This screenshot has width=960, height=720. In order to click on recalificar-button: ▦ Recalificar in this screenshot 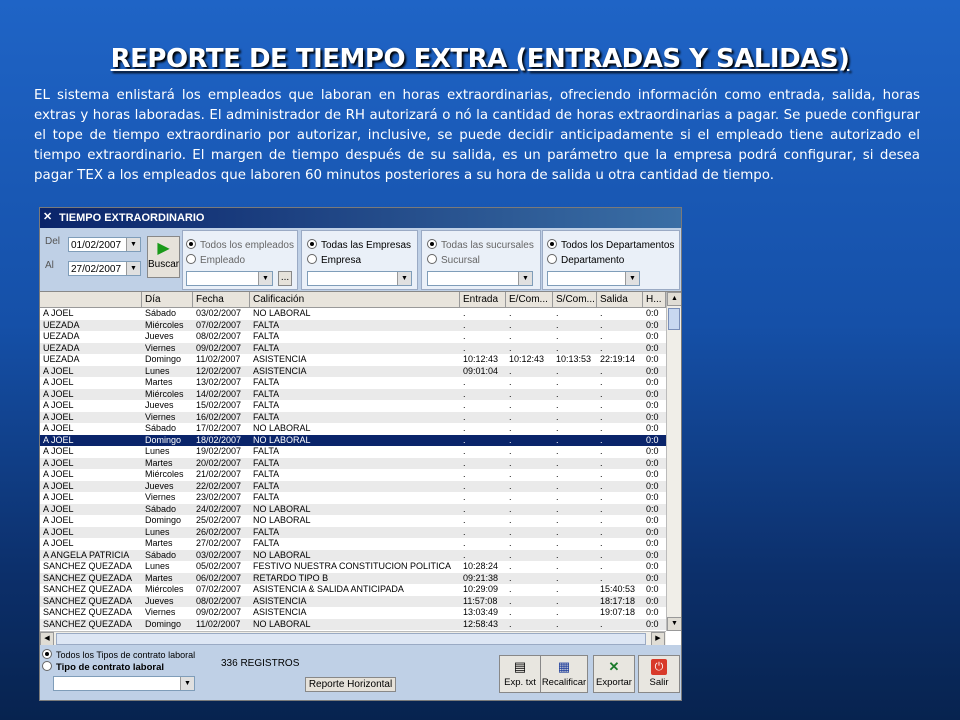, I will do `click(564, 674)`.